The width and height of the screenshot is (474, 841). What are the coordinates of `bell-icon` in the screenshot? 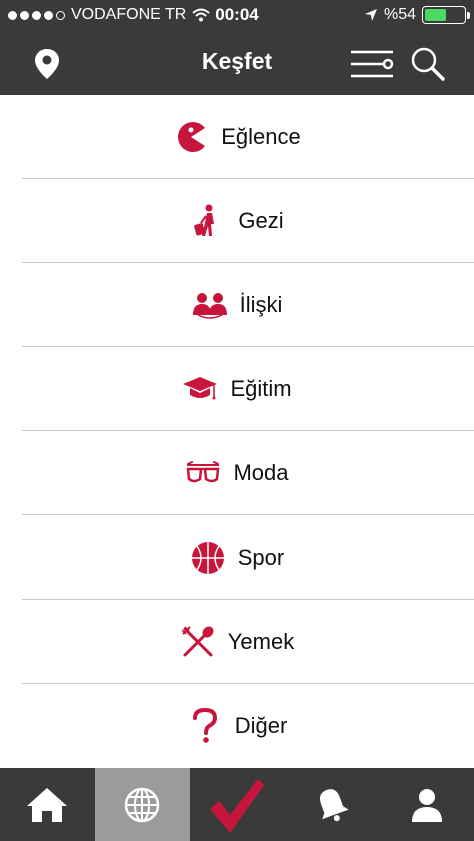 It's located at (334, 804).